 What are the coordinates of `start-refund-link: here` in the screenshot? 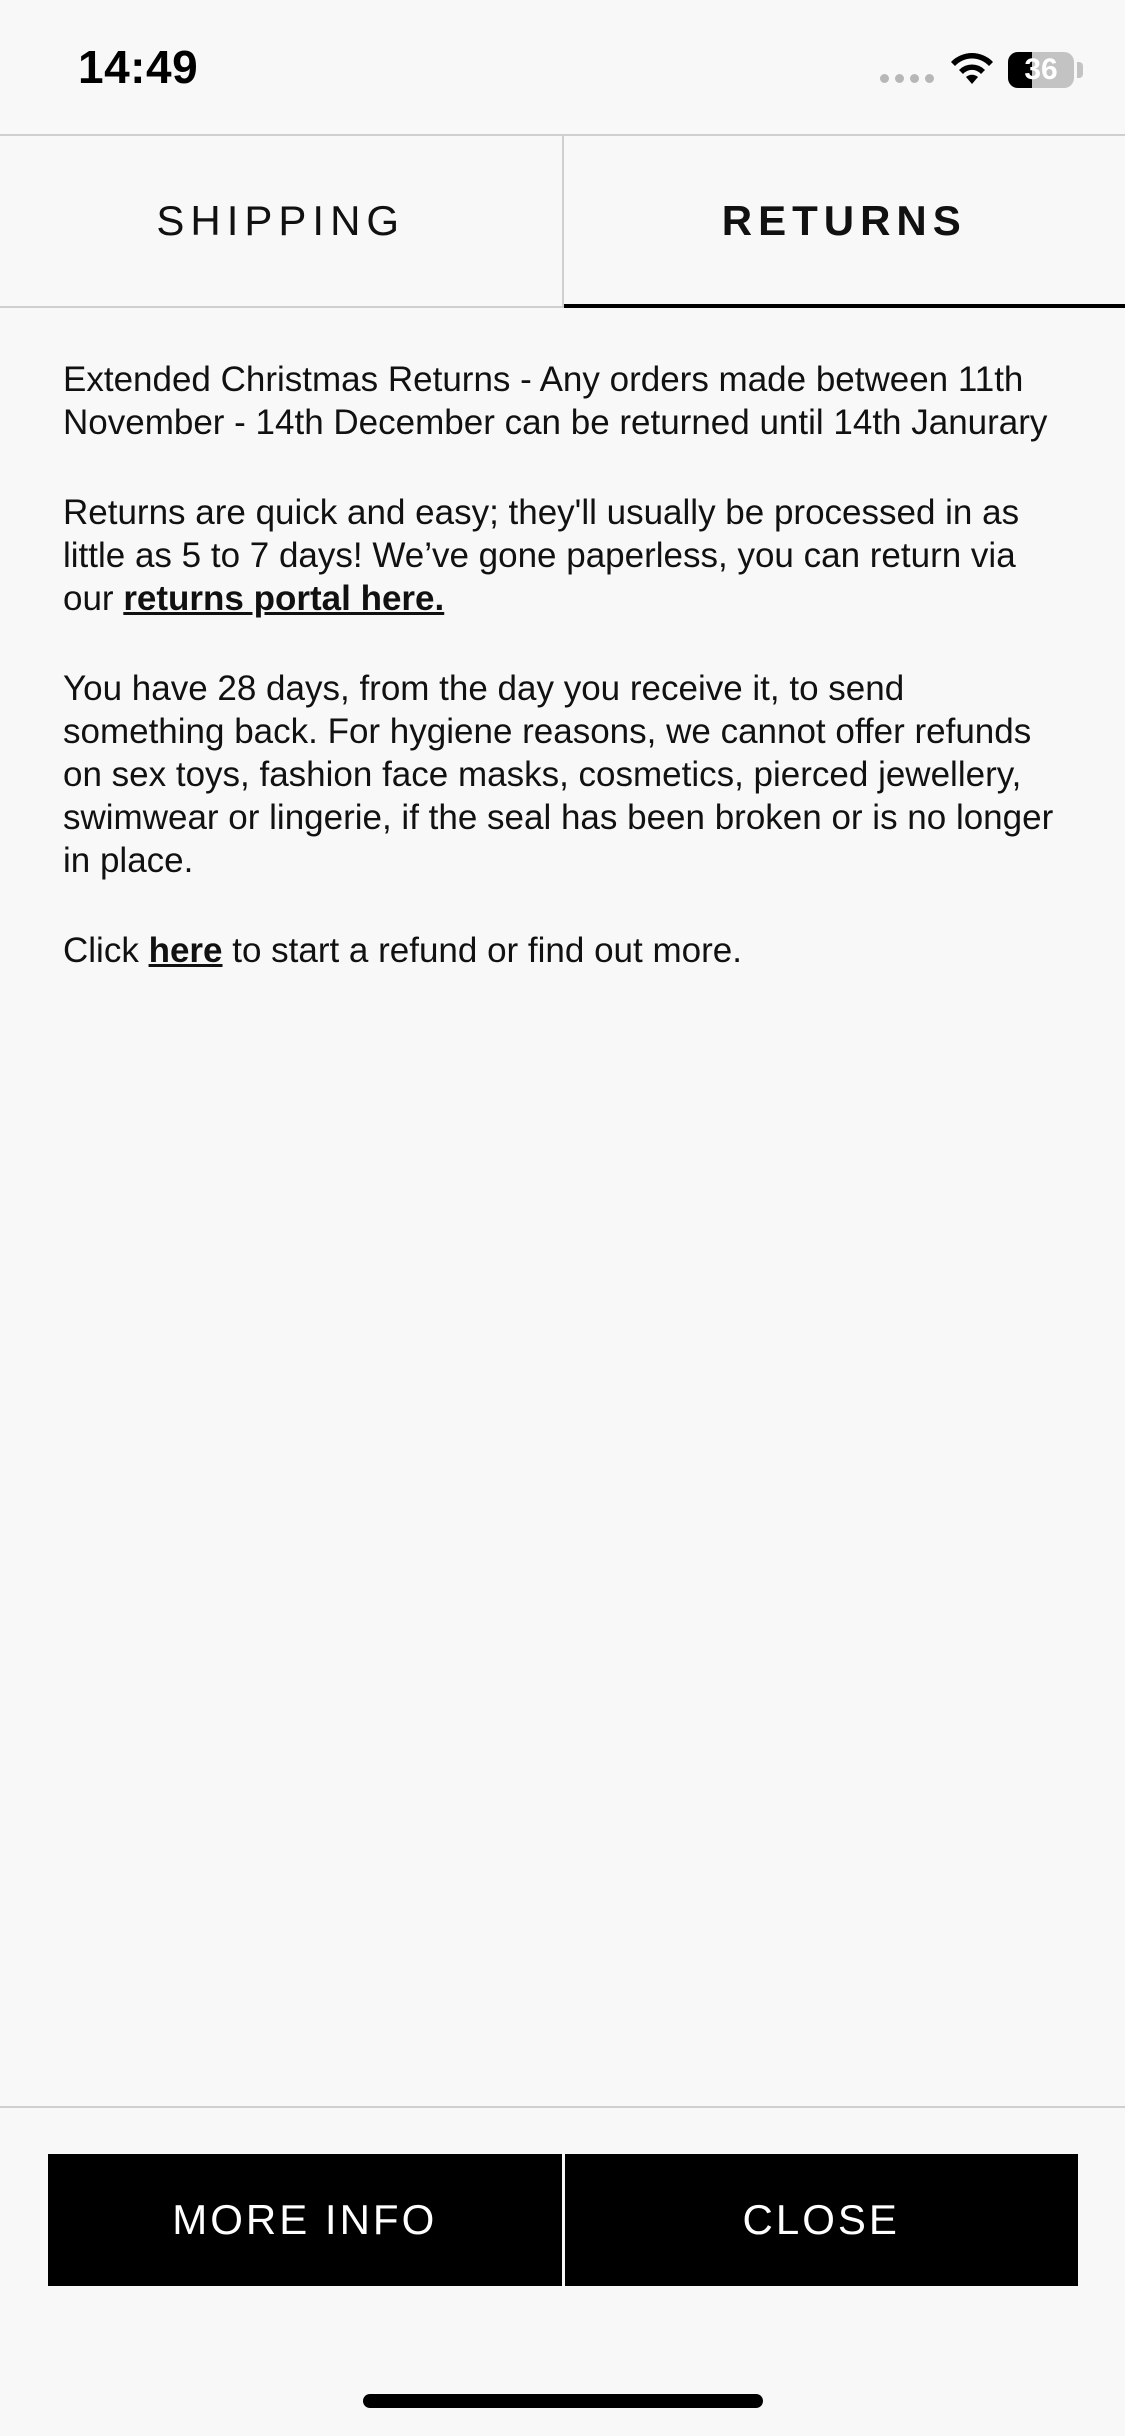 It's located at (186, 950).